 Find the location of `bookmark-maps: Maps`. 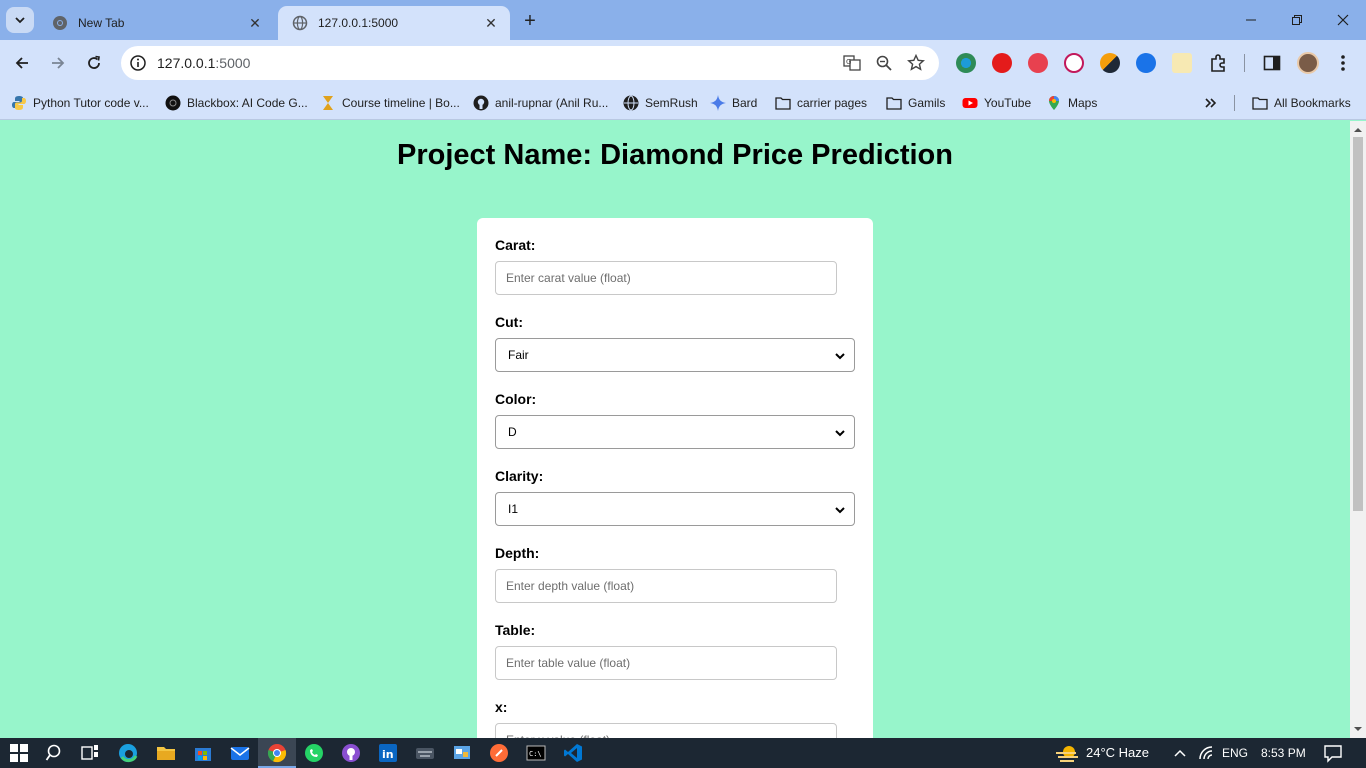

bookmark-maps: Maps is located at coordinates (1071, 103).